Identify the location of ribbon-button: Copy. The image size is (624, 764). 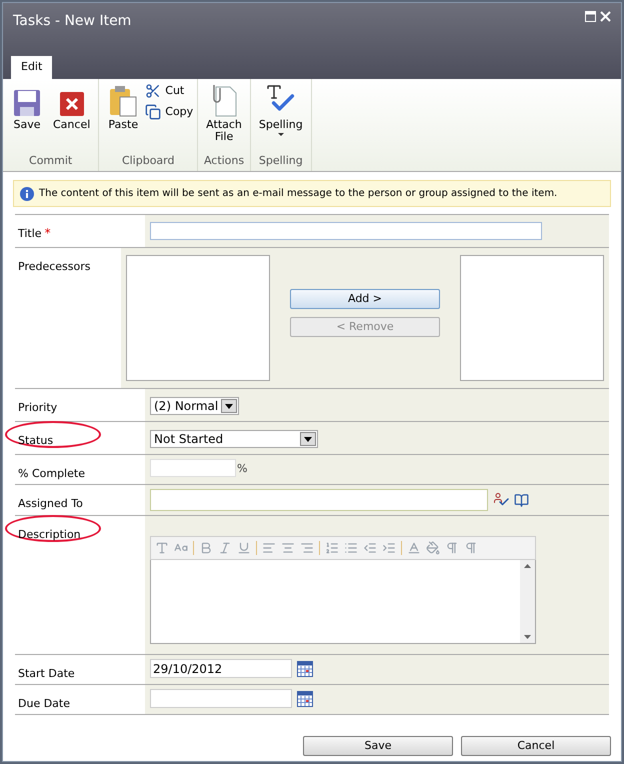
(169, 112).